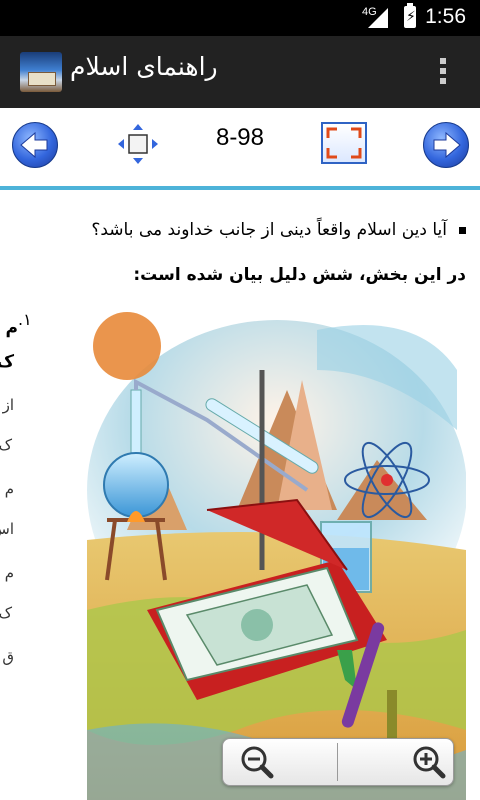 Image resolution: width=480 pixels, height=800 pixels. What do you see at coordinates (40, 550) in the screenshot?
I see `cut-off-text-column: ١. م ک از ک م اس م ک ق` at bounding box center [40, 550].